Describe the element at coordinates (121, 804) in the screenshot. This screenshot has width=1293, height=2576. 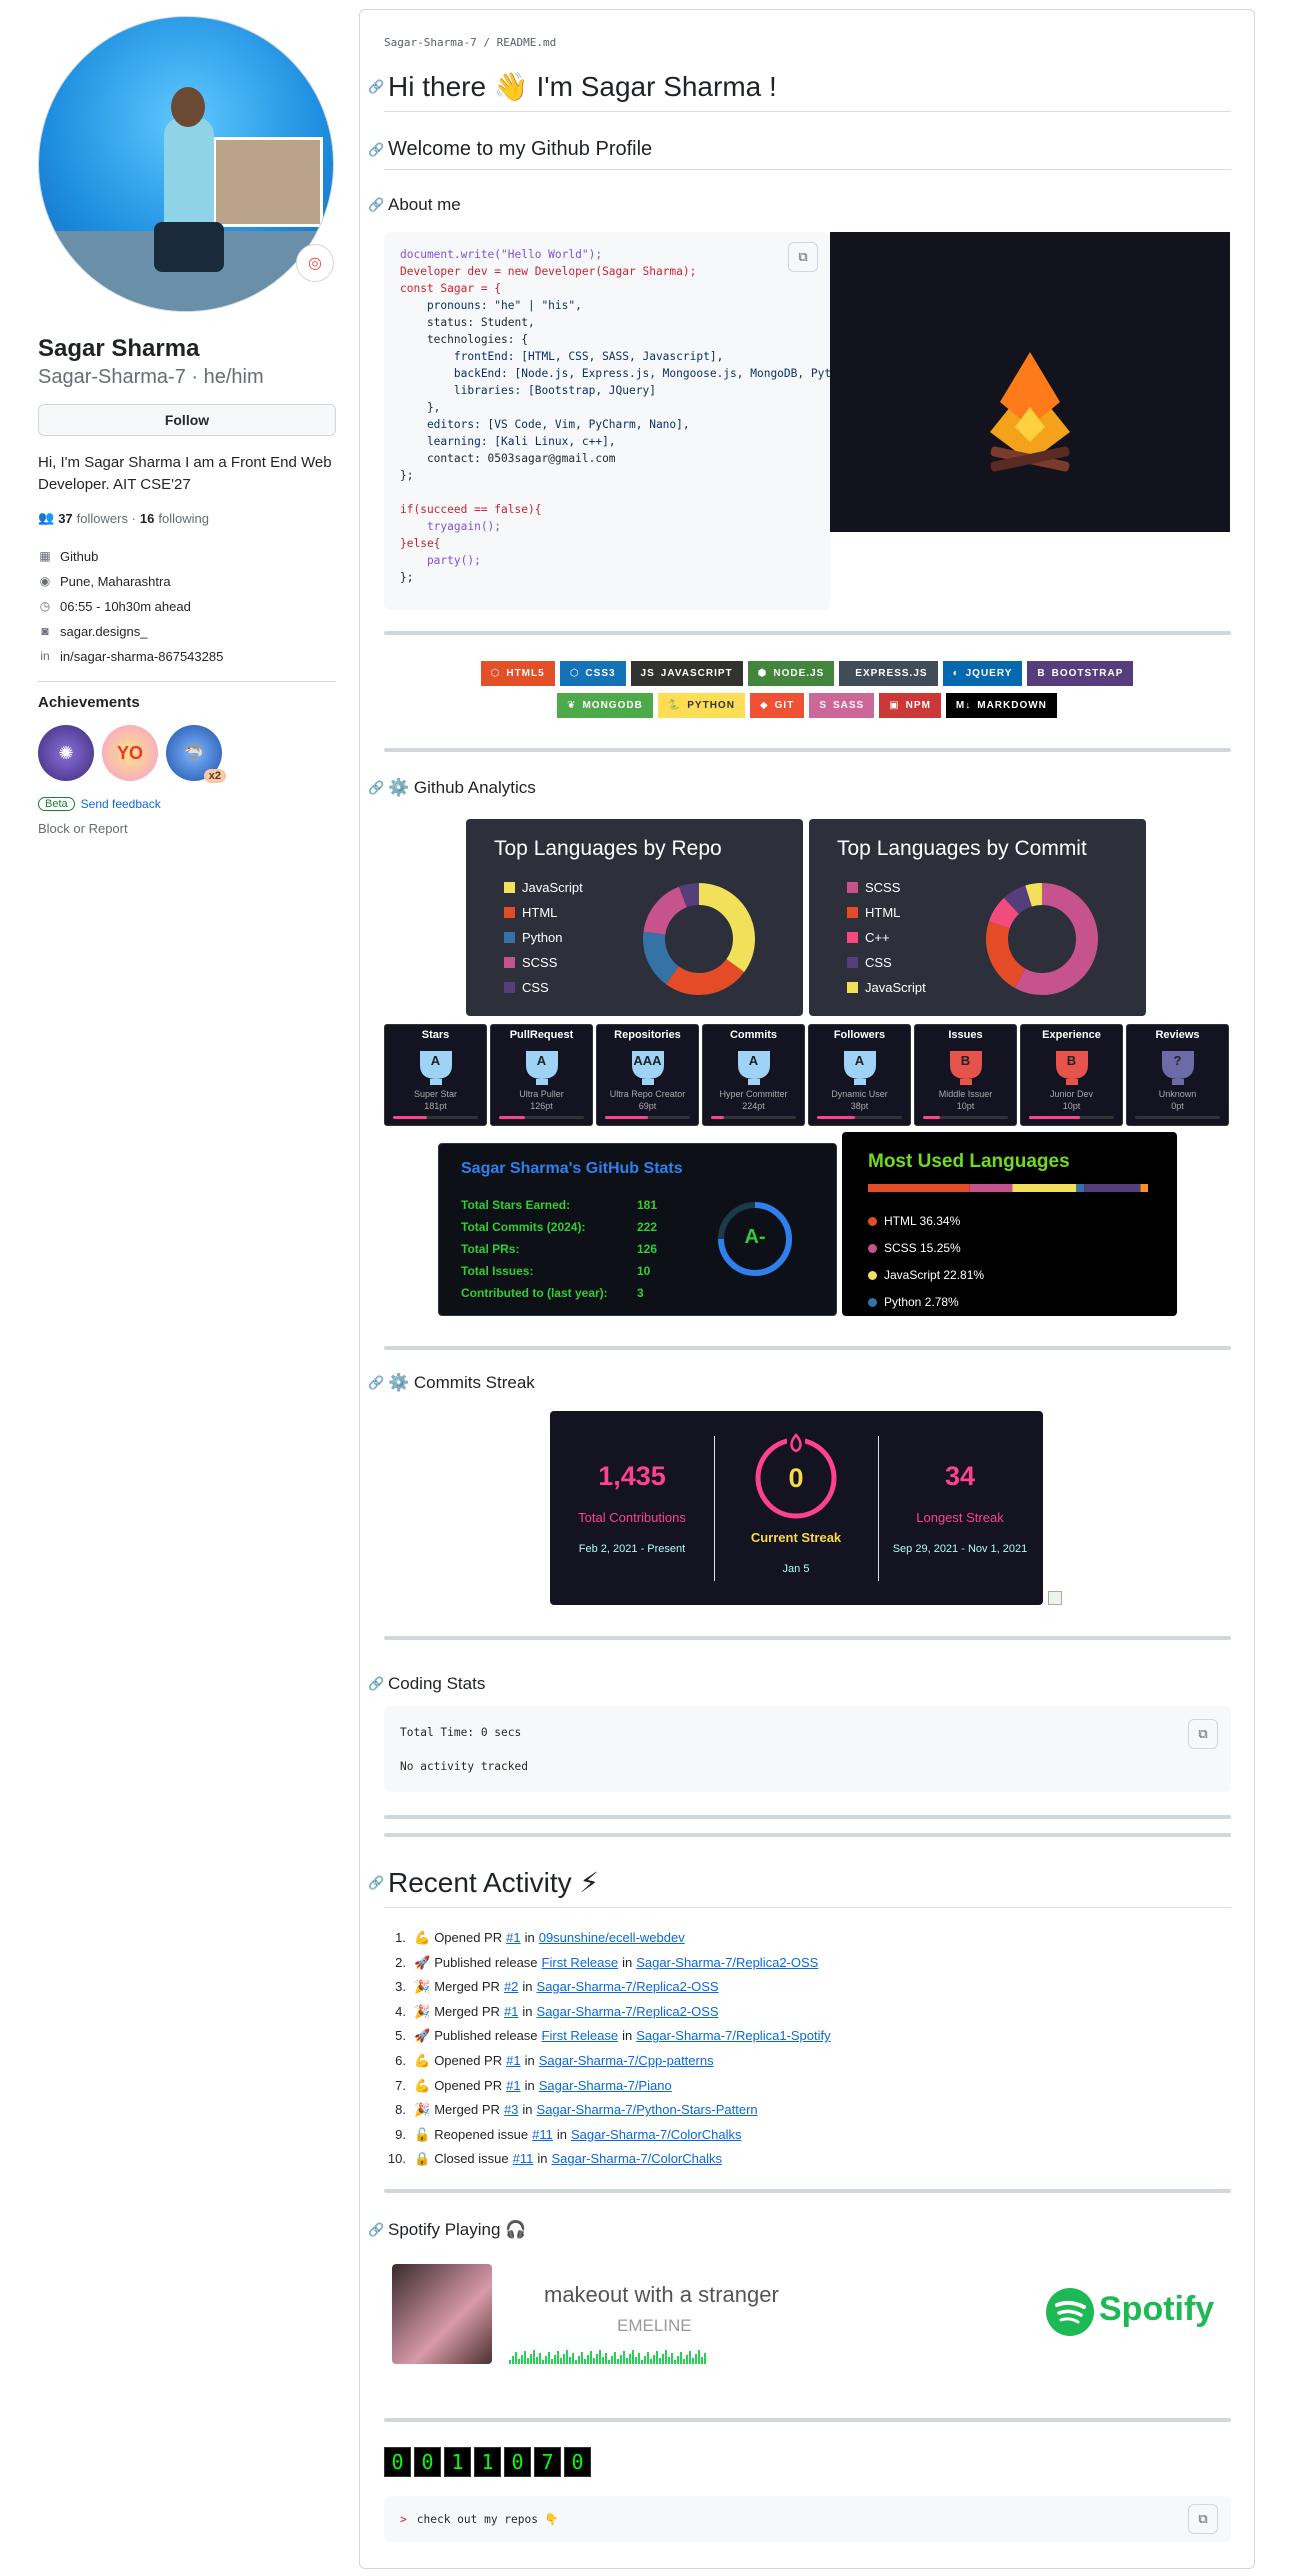
I see `send-feedback-link: Send feedback` at that location.